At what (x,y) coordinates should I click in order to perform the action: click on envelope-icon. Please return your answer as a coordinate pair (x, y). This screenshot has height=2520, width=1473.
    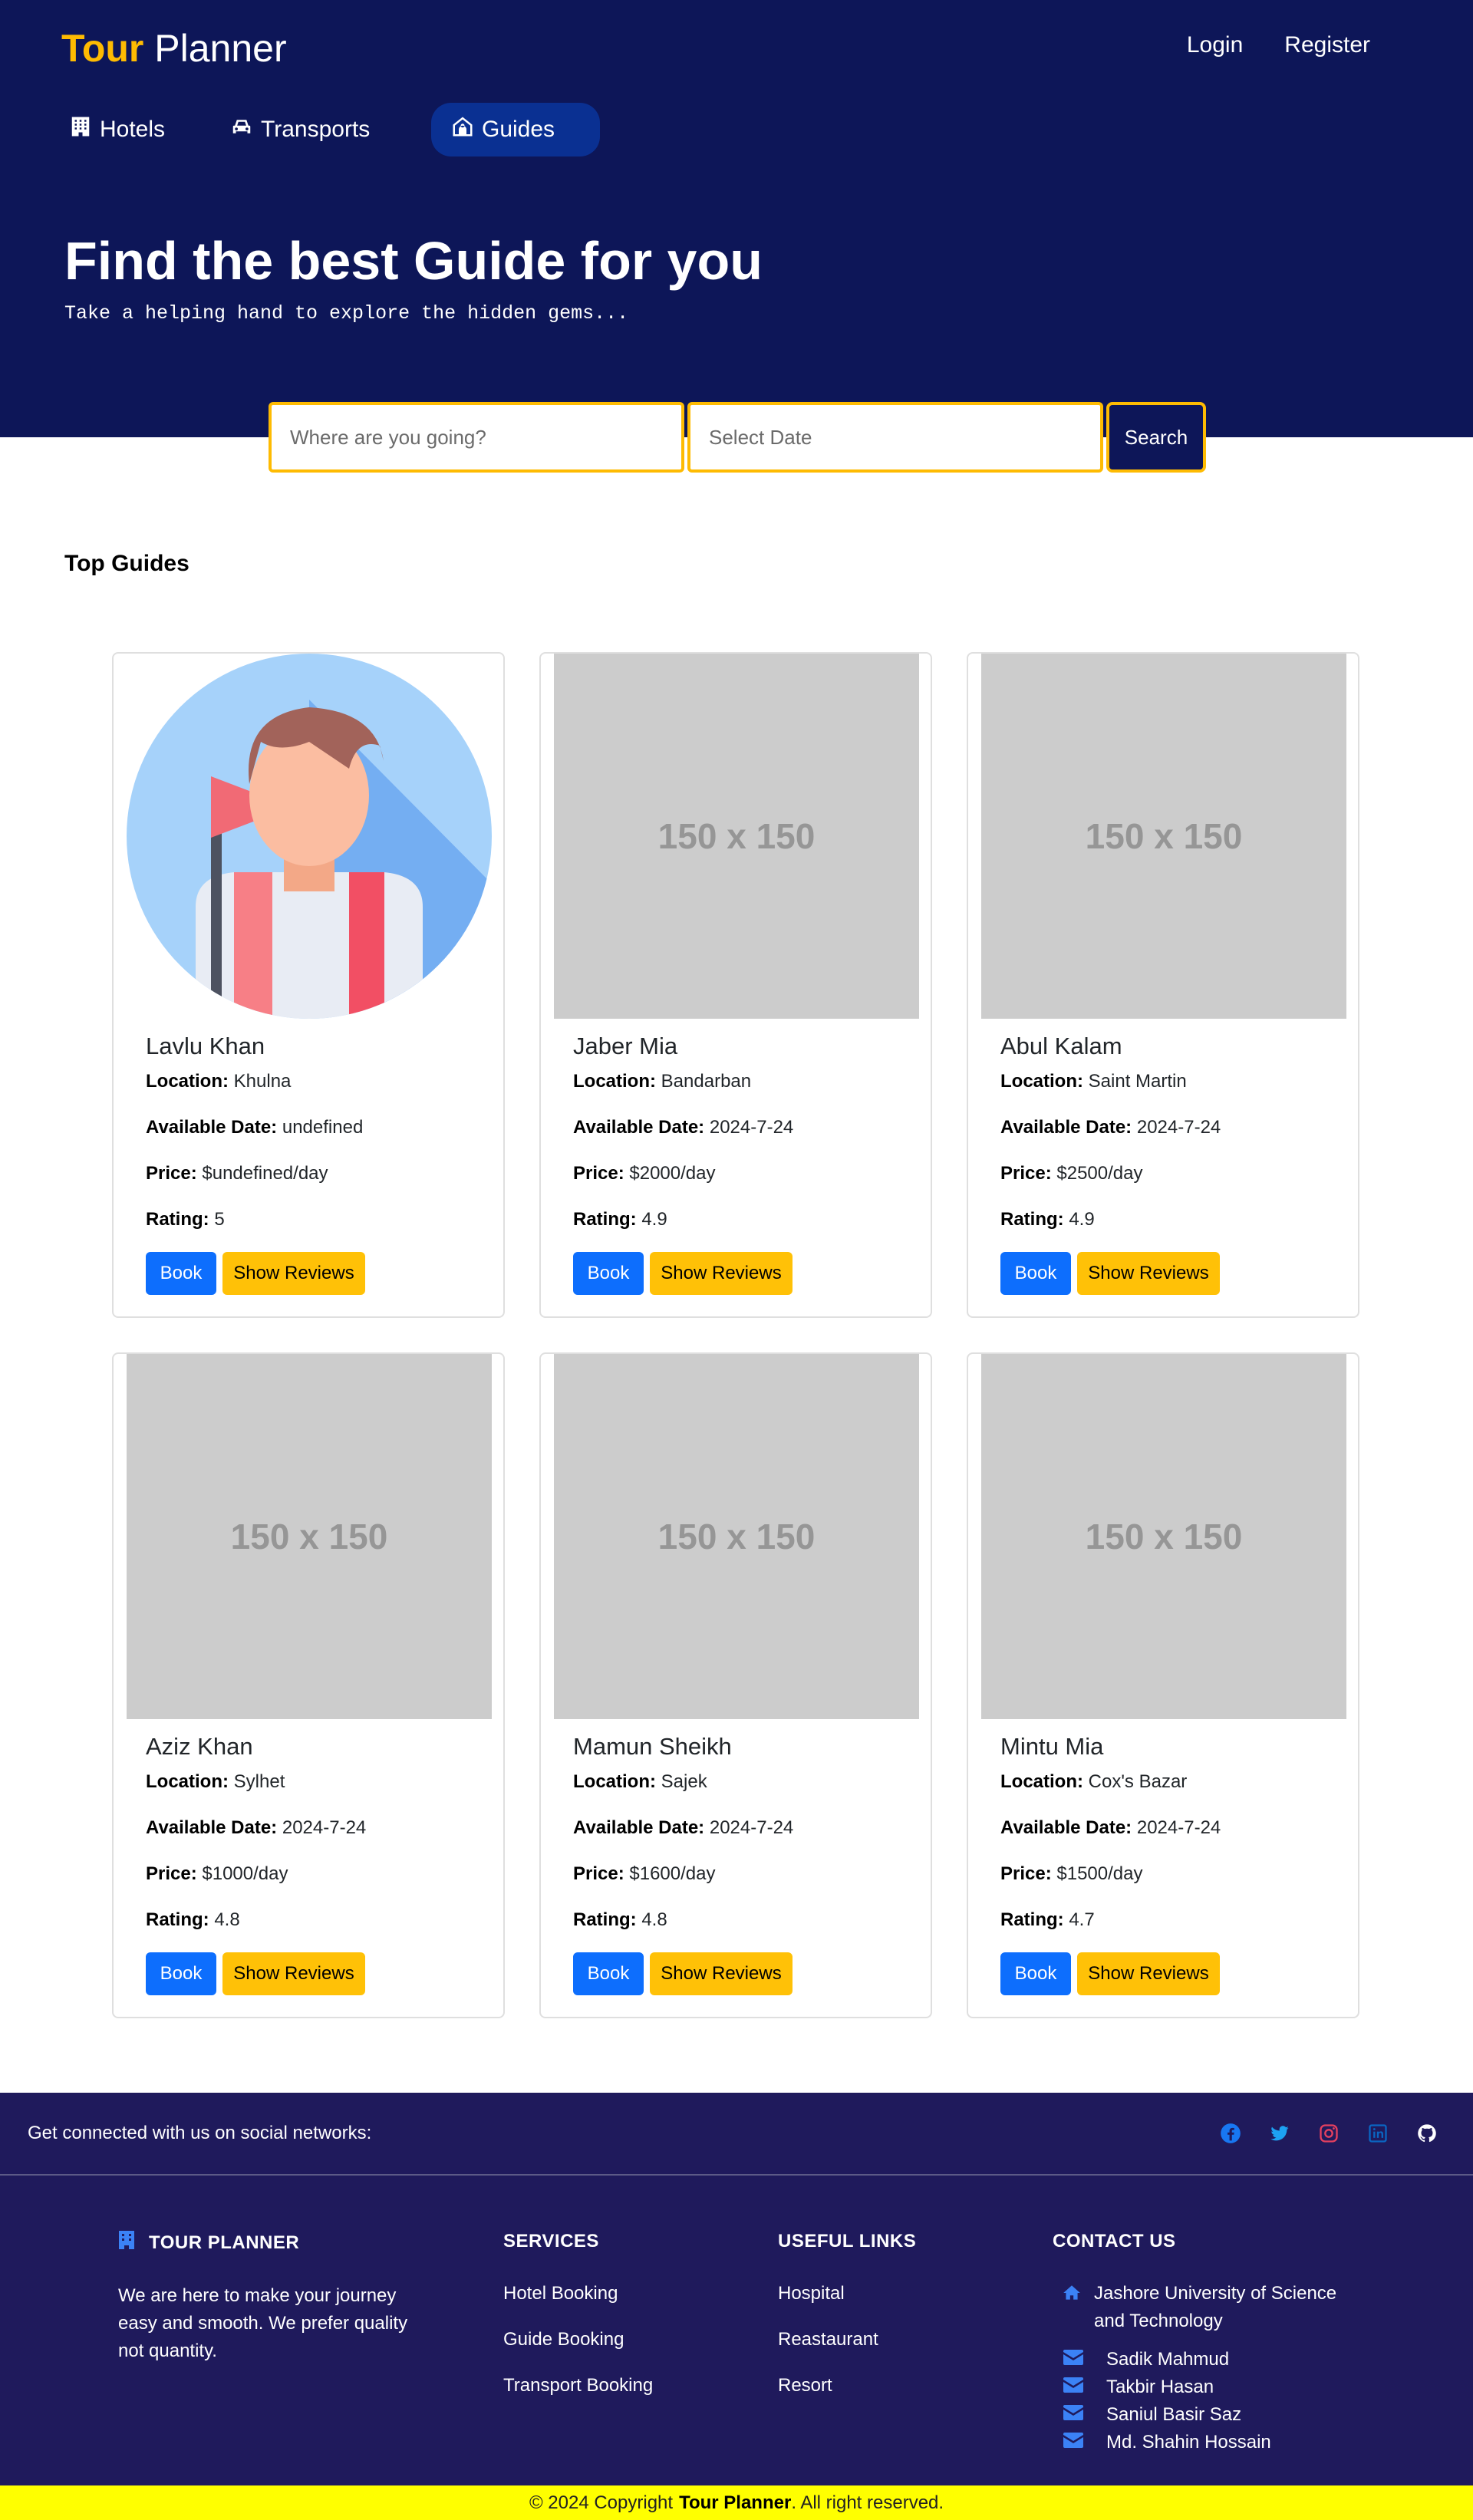
    Looking at the image, I should click on (1073, 2415).